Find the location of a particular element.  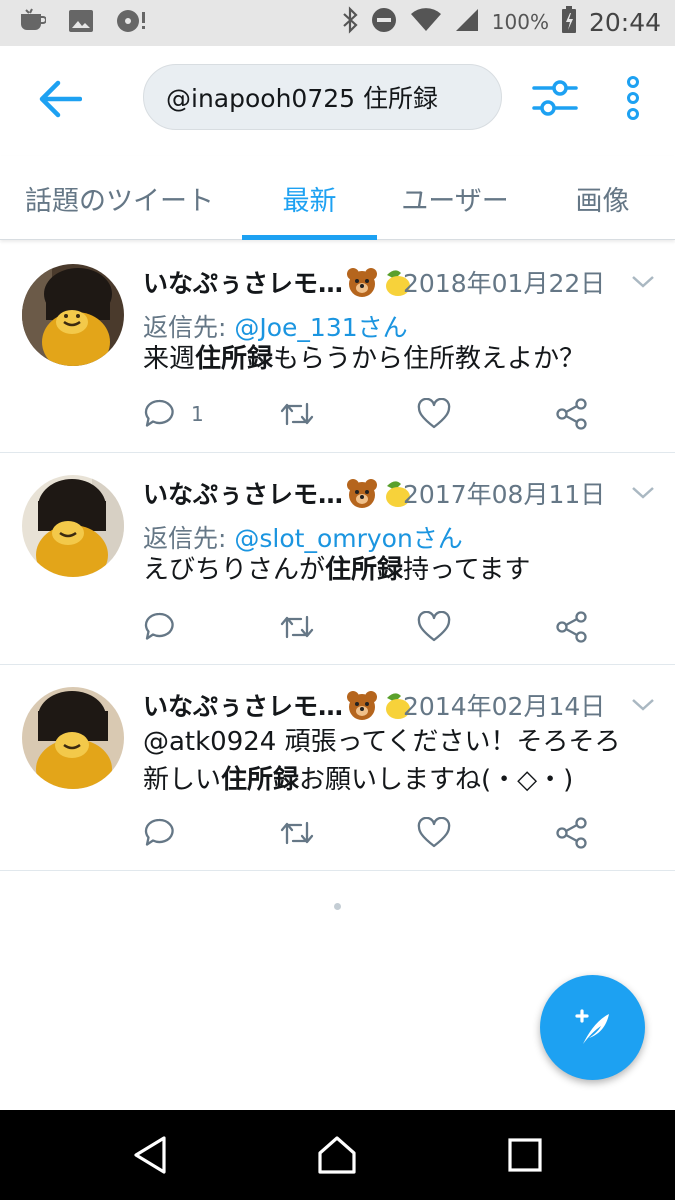

nav-recents-square-icon is located at coordinates (525, 1155).